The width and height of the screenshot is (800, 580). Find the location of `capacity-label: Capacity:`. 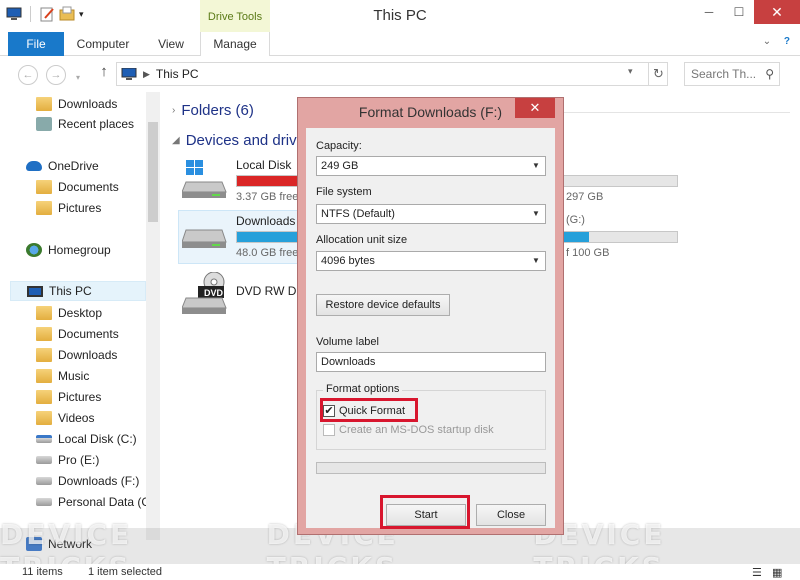

capacity-label: Capacity: is located at coordinates (339, 146).